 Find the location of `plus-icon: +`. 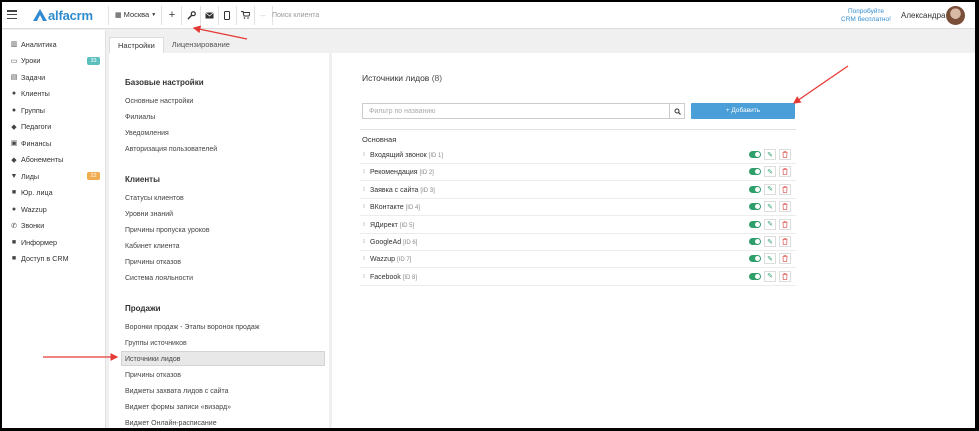

plus-icon: + is located at coordinates (172, 15).